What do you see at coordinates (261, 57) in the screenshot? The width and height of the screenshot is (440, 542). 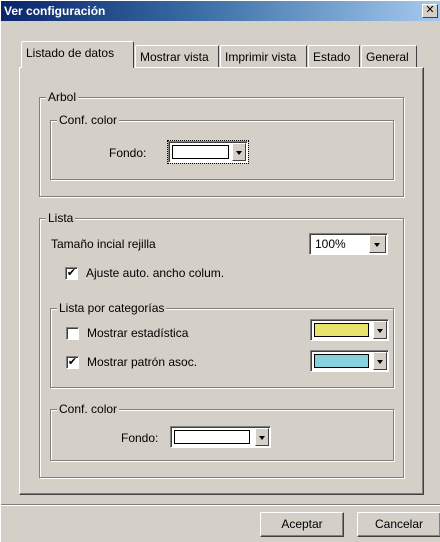 I see `tab-label: Imprimir vista` at bounding box center [261, 57].